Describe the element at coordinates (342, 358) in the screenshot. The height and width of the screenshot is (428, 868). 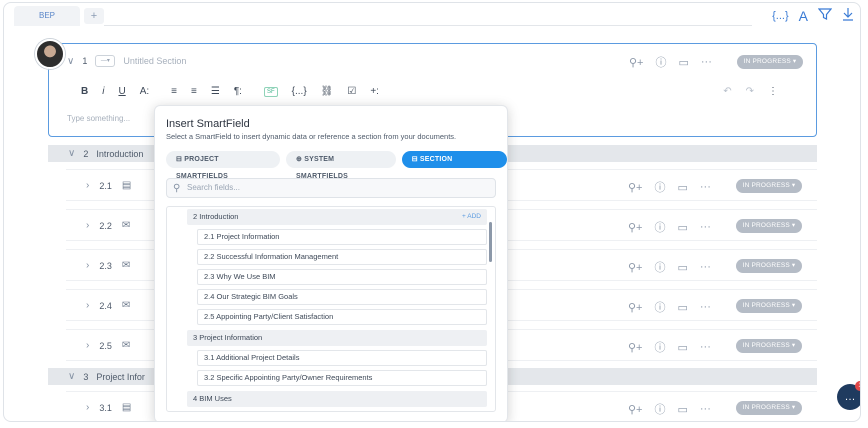
I see `list-item: 3.1 Additional Project Details` at that location.